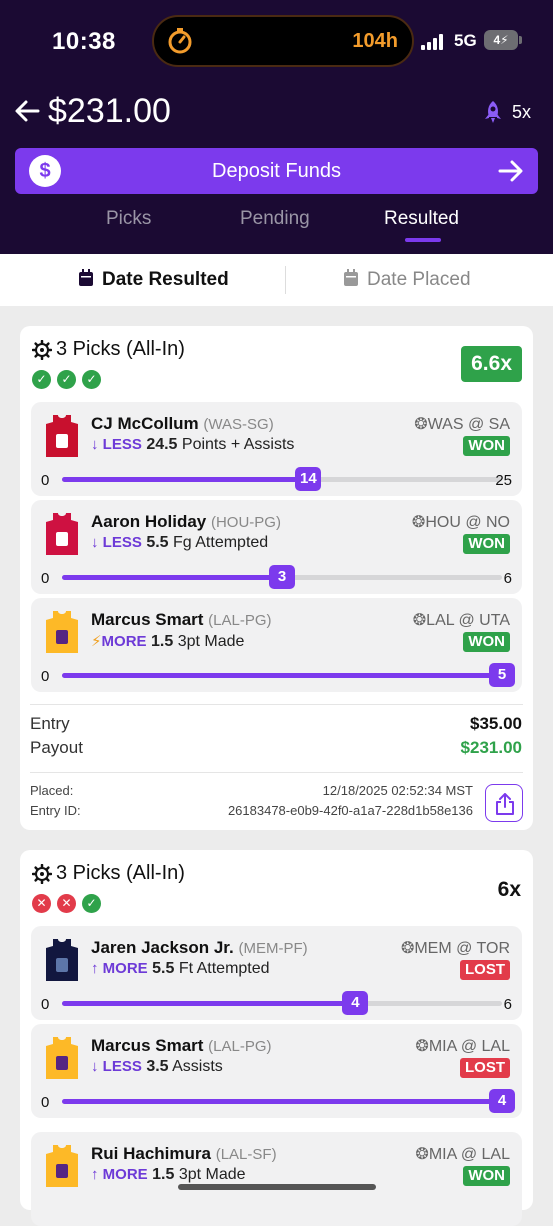 Image resolution: width=553 pixels, height=1226 pixels. What do you see at coordinates (521, 112) in the screenshot?
I see `boost-multiplier: 5x` at bounding box center [521, 112].